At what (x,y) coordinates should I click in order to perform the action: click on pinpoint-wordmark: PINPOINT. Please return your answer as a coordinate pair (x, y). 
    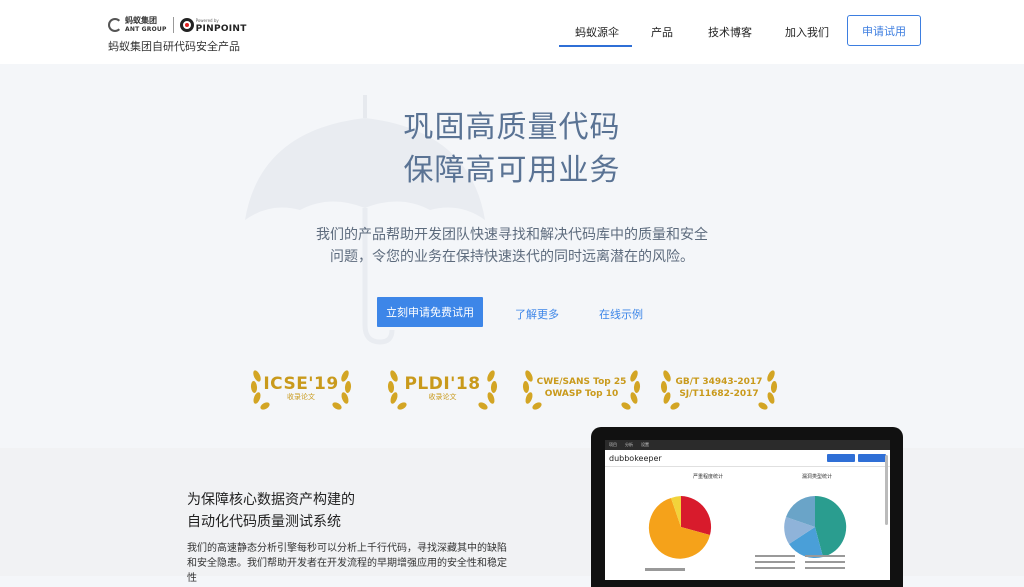
    Looking at the image, I should click on (221, 29).